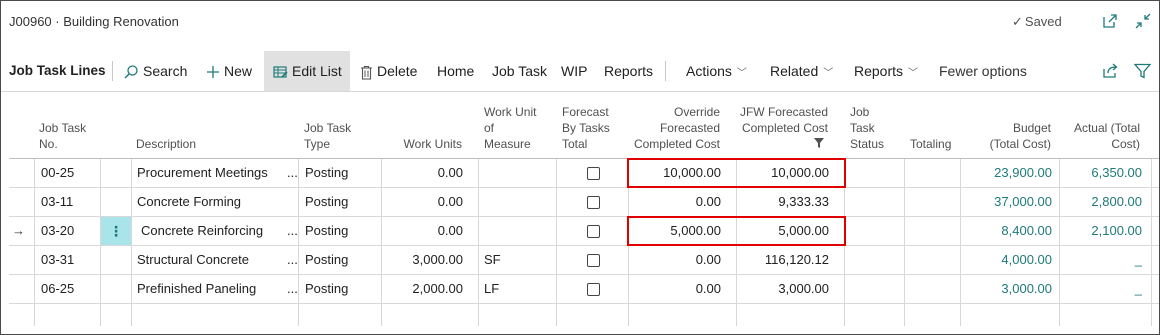 This screenshot has width=1160, height=335. I want to click on saved-label: Saved, so click(1043, 21).